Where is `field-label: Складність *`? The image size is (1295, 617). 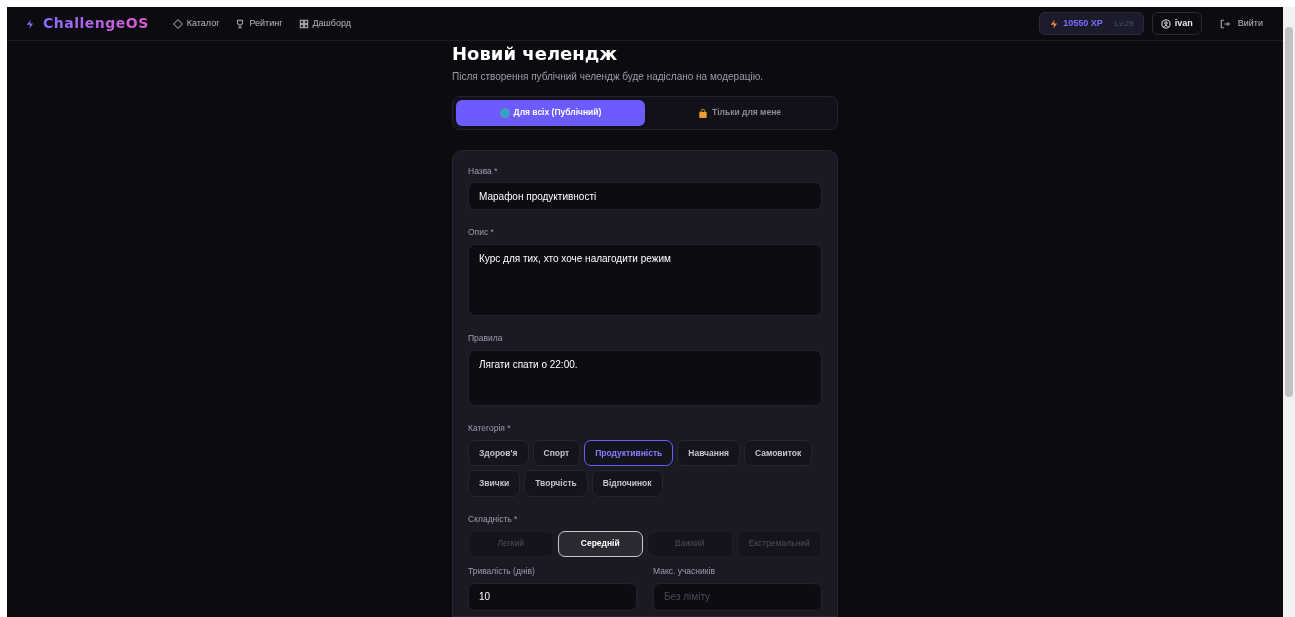
field-label: Складність * is located at coordinates (493, 519).